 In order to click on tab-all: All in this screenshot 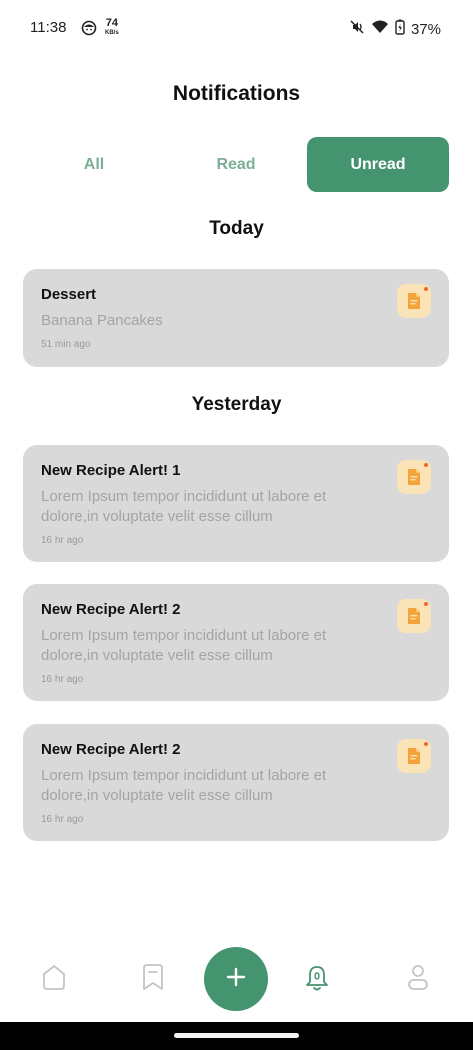, I will do `click(94, 164)`.